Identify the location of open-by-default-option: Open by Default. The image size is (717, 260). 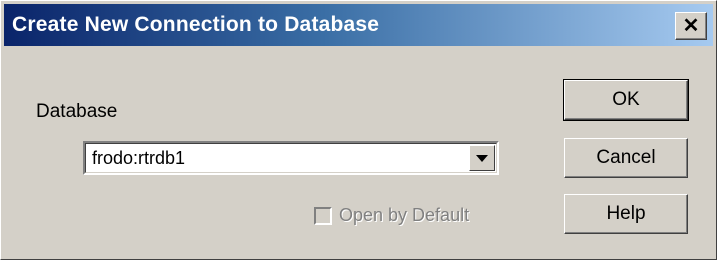
(391, 215).